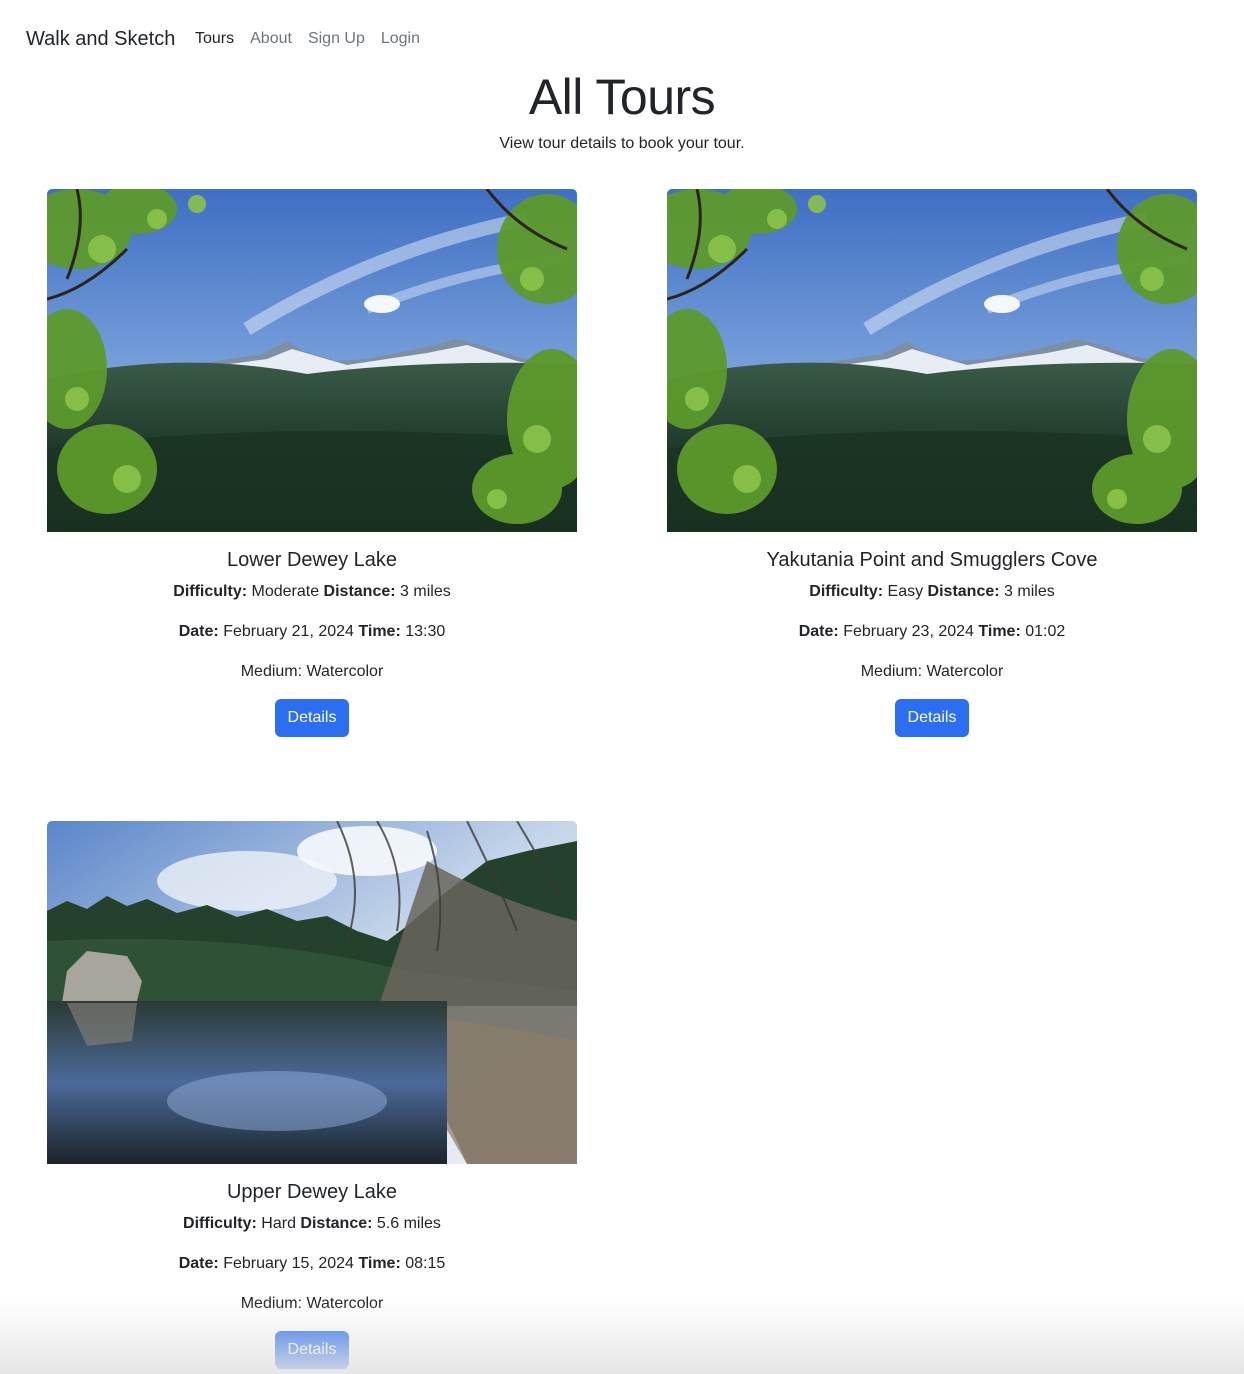 This screenshot has width=1244, height=1374. I want to click on nav-links: Tours About Sign Up Login, so click(307, 39).